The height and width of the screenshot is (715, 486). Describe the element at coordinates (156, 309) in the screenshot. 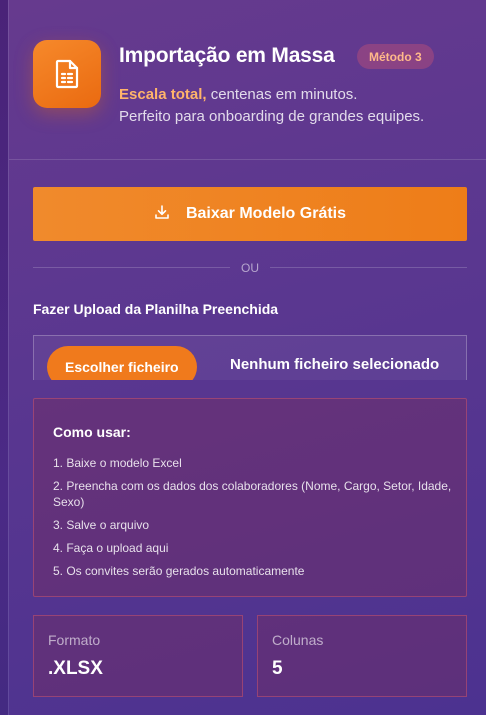

I see `upload-label: Fazer Upload da Planilha Preenchida` at that location.